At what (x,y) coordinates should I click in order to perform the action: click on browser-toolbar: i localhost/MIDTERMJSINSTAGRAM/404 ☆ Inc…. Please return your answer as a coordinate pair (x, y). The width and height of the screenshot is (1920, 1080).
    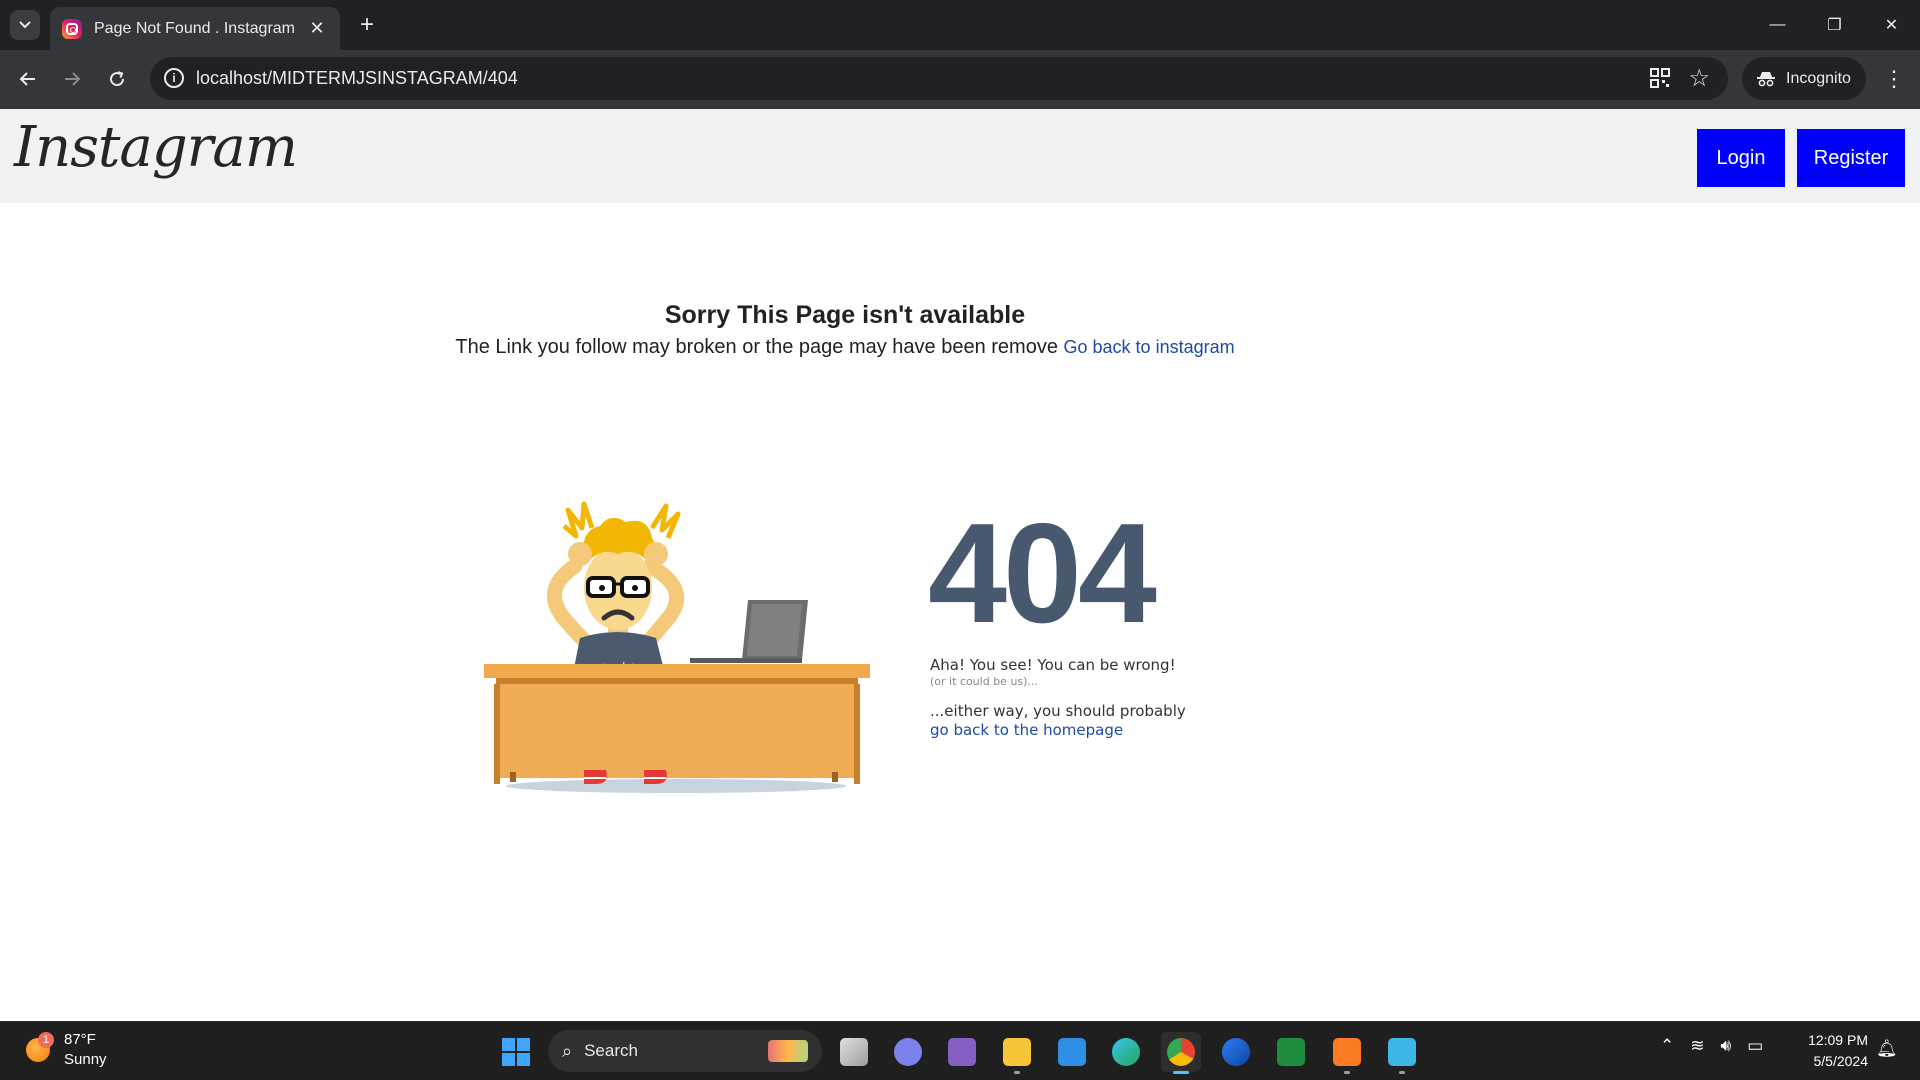
    Looking at the image, I should click on (960, 79).